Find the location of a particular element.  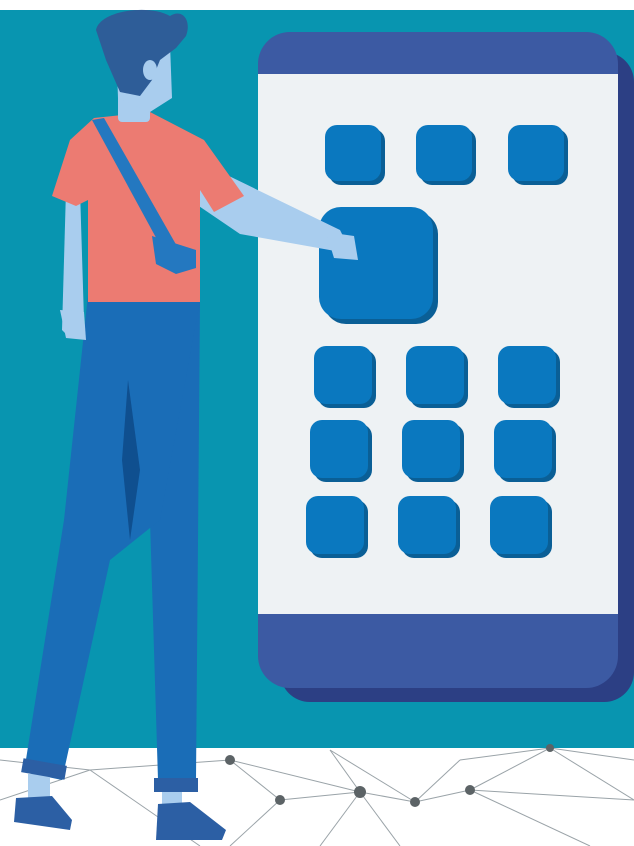

ear is located at coordinates (150, 70).